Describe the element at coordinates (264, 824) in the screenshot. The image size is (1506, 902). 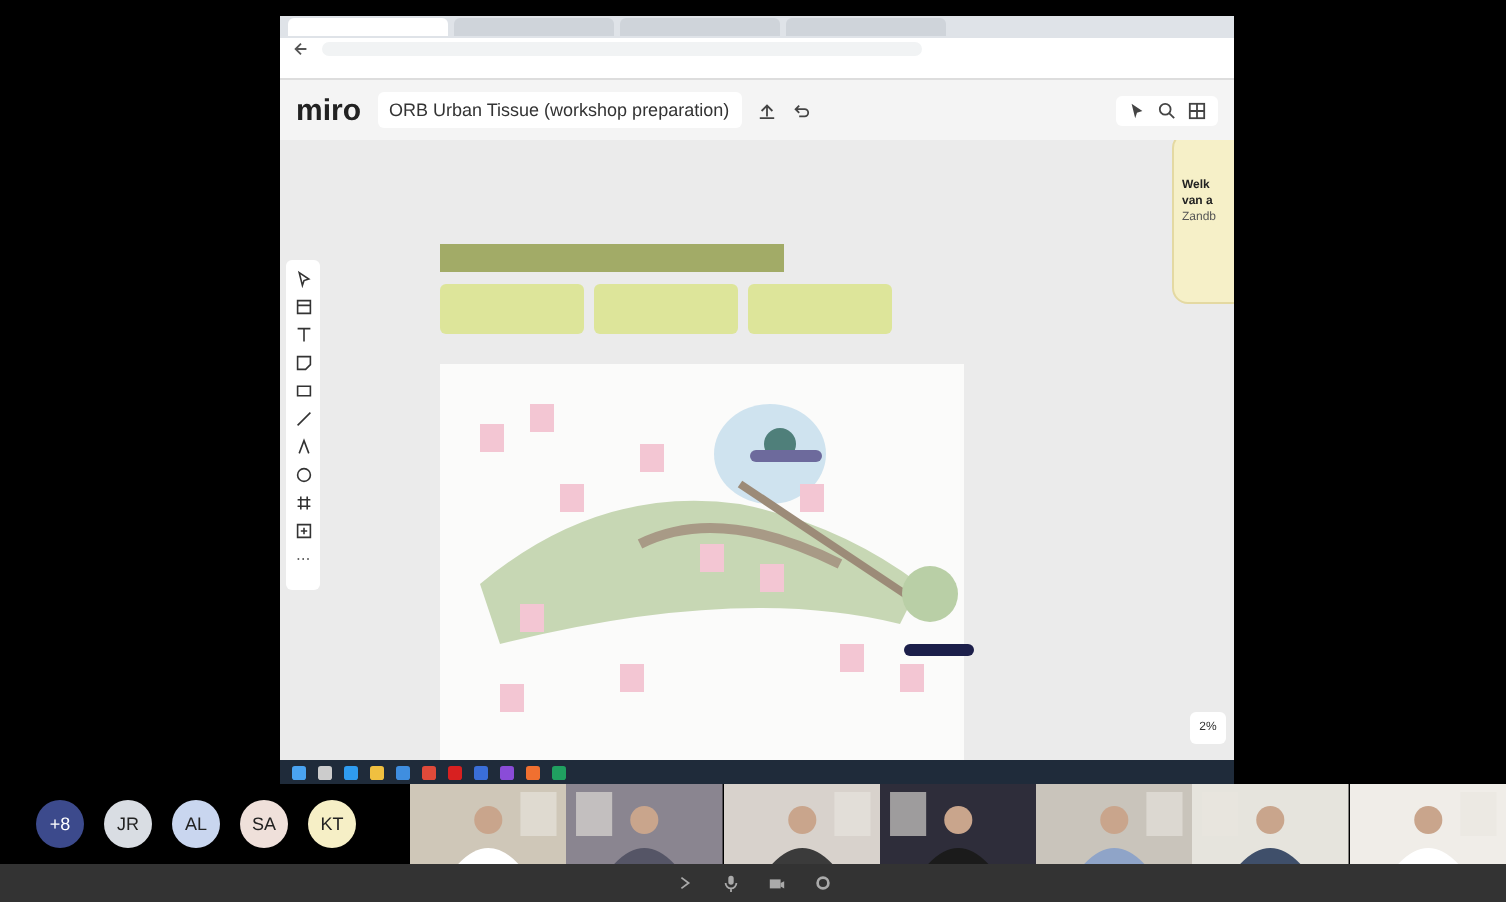
I see `avatar: SA` at that location.